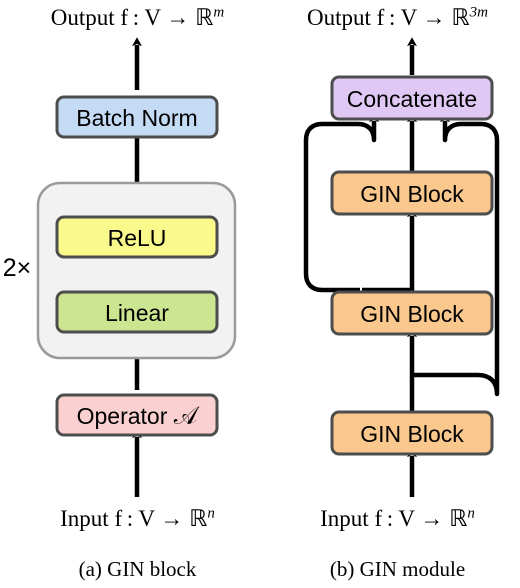 Image resolution: width=520 pixels, height=588 pixels. I want to click on node-gin-block-2-label: GIN Block, so click(412, 314).